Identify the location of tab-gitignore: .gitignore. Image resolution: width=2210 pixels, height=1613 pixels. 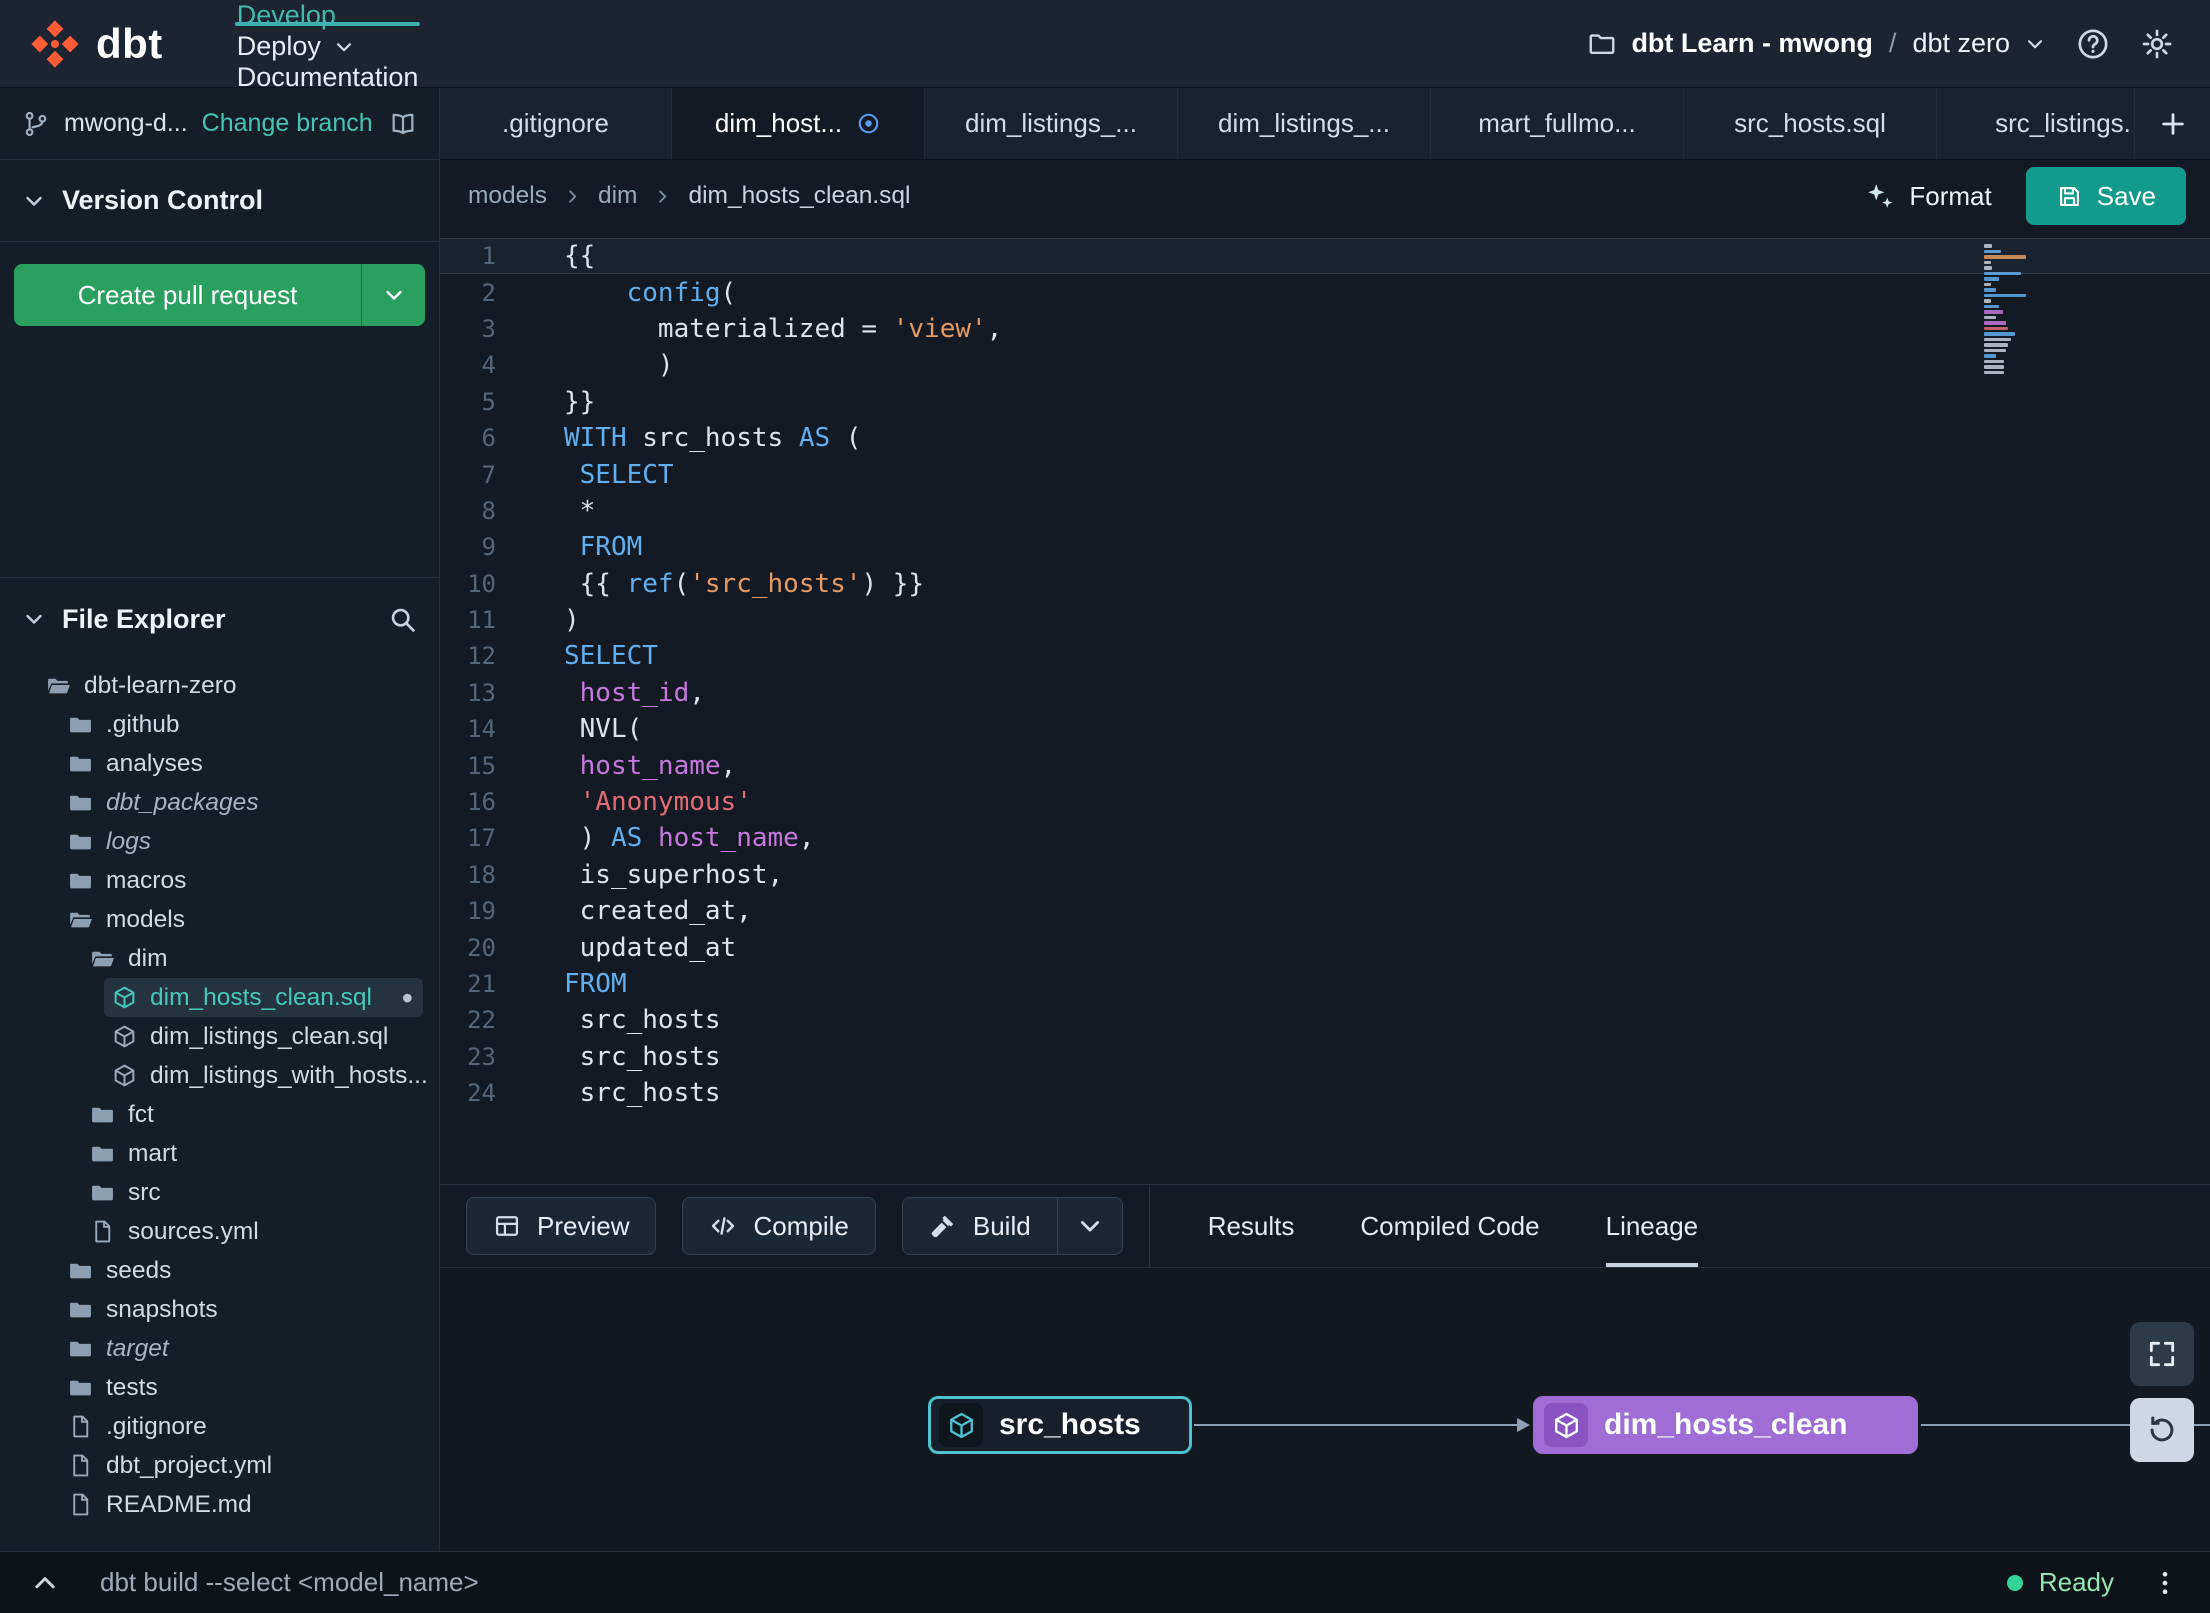
(556, 123).